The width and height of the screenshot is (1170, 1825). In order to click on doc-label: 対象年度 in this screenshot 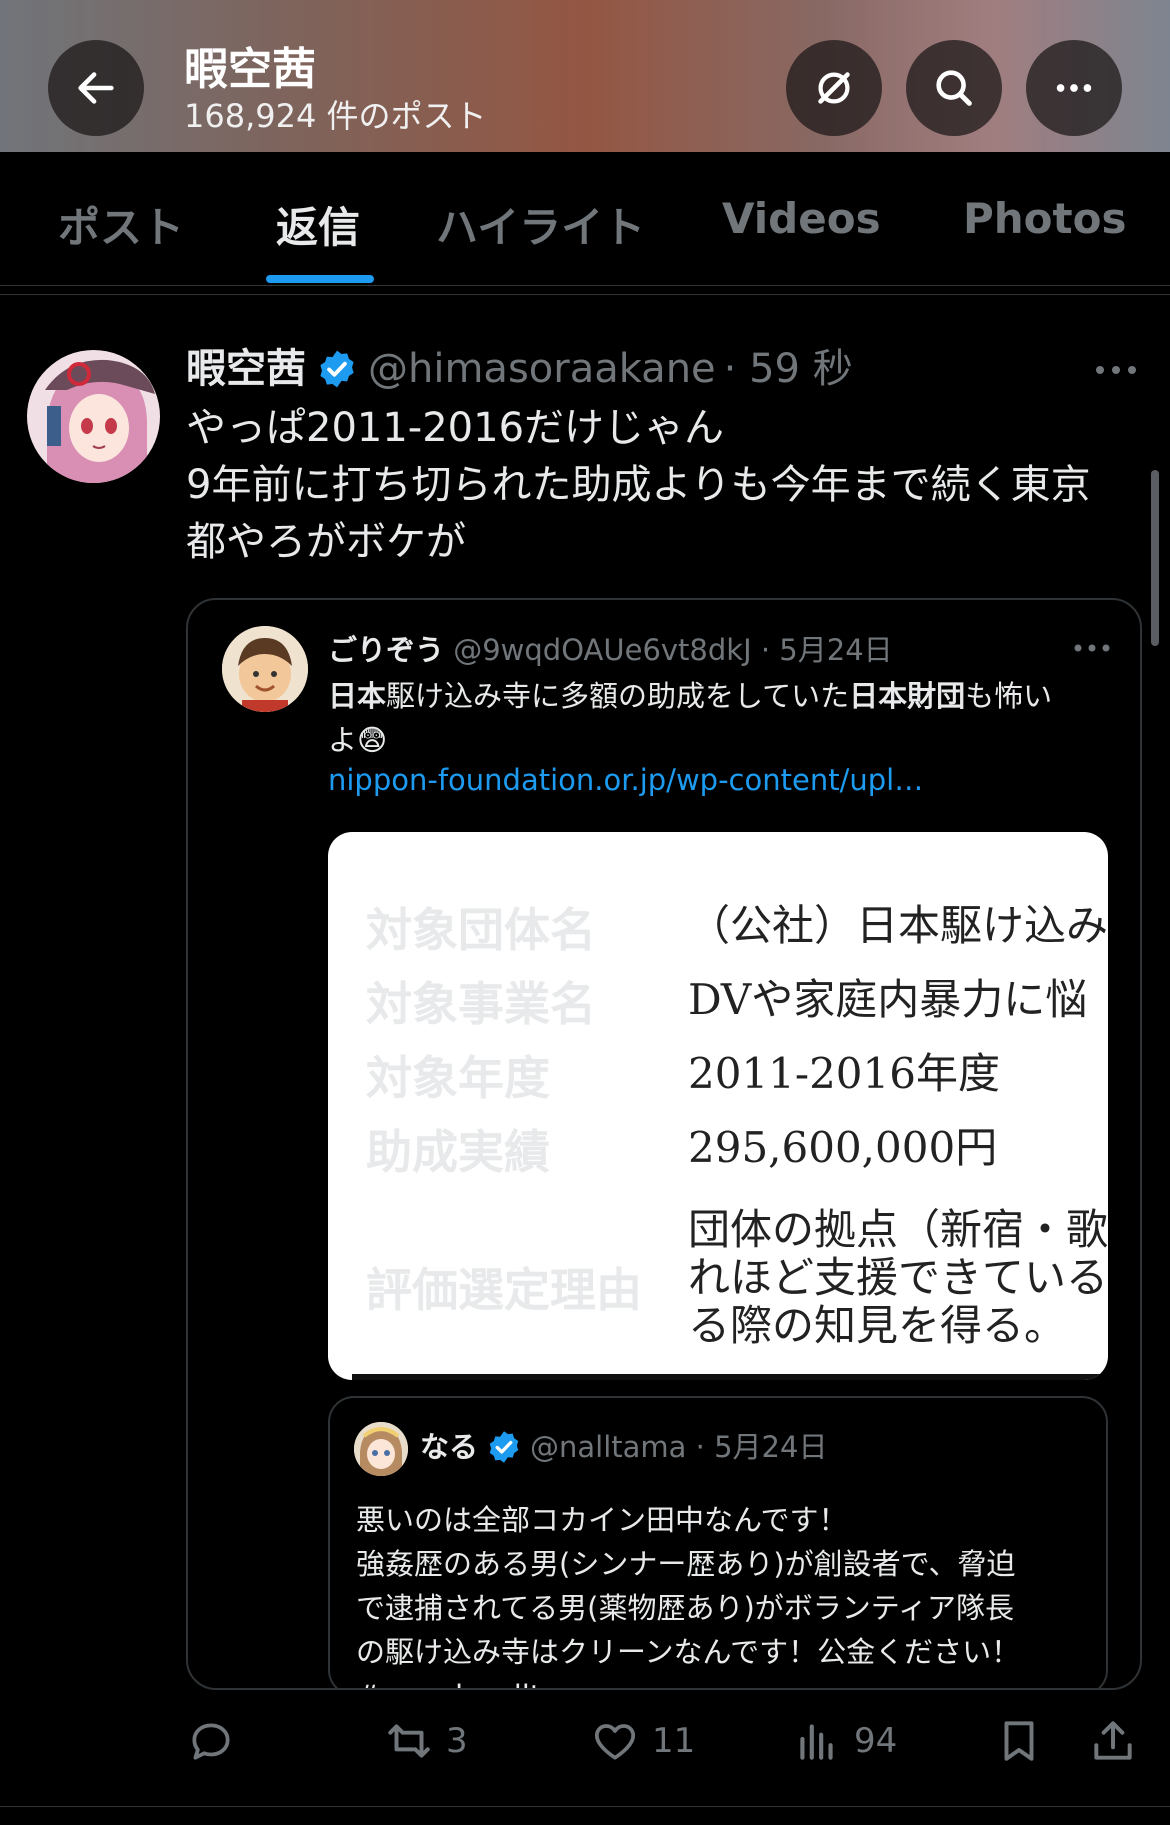, I will do `click(458, 1078)`.